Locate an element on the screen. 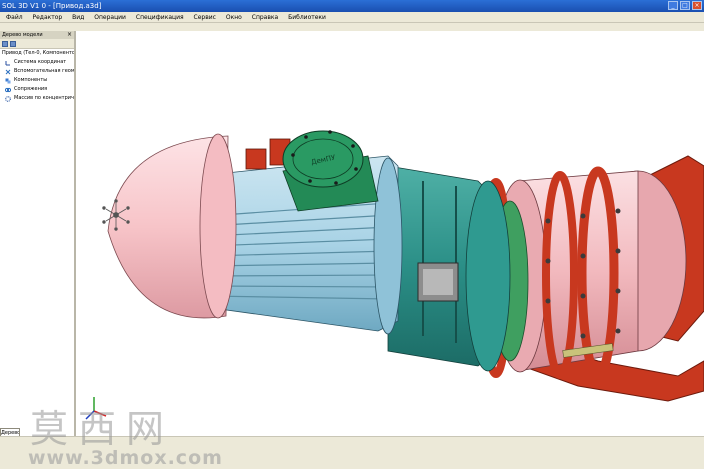 This screenshot has height=469, width=704. tree-item-auxiliary-geometry: Вспомогательная геометр is located at coordinates (38, 71).